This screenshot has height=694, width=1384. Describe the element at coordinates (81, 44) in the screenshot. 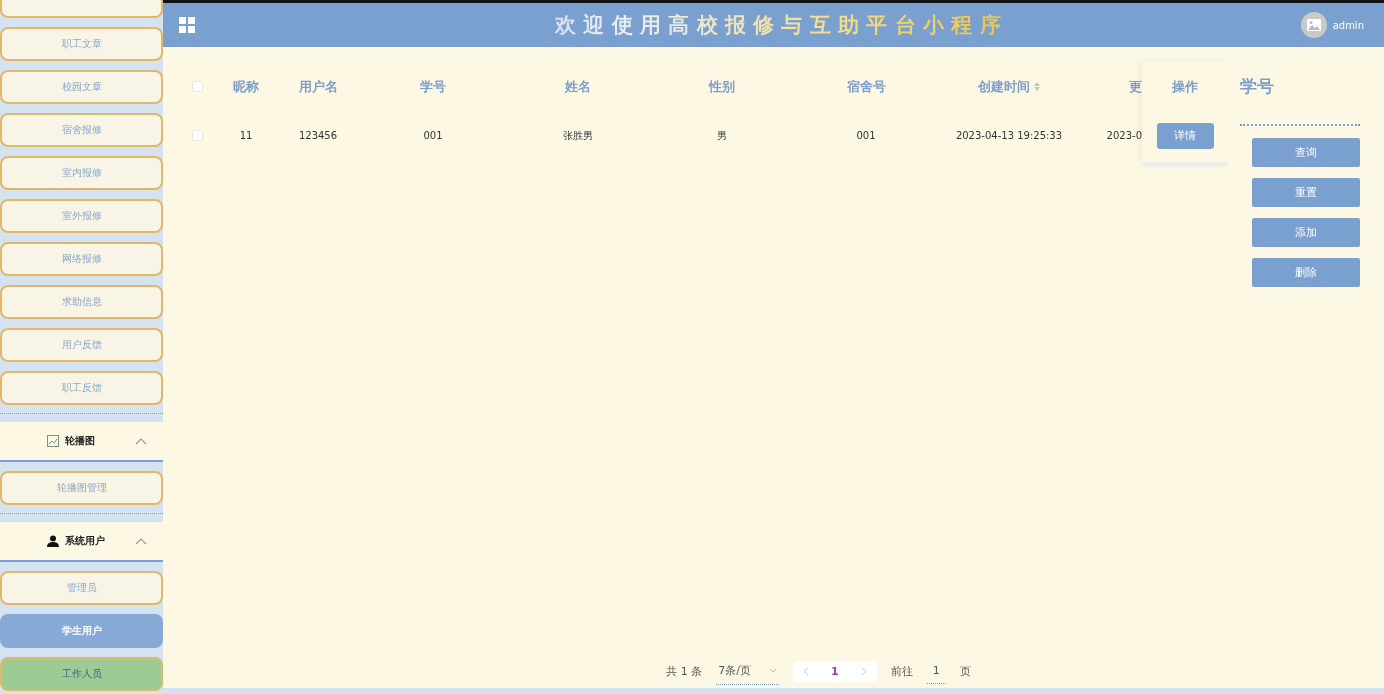

I see `menu-item: 职工文章` at that location.